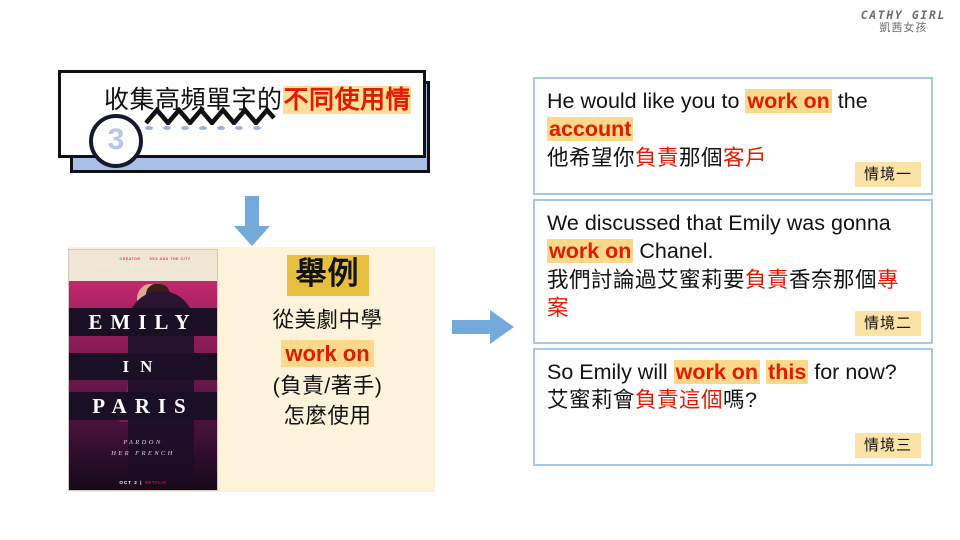 The height and width of the screenshot is (540, 960). I want to click on poster-credit-prefix: FROM THE, so click(107, 259).